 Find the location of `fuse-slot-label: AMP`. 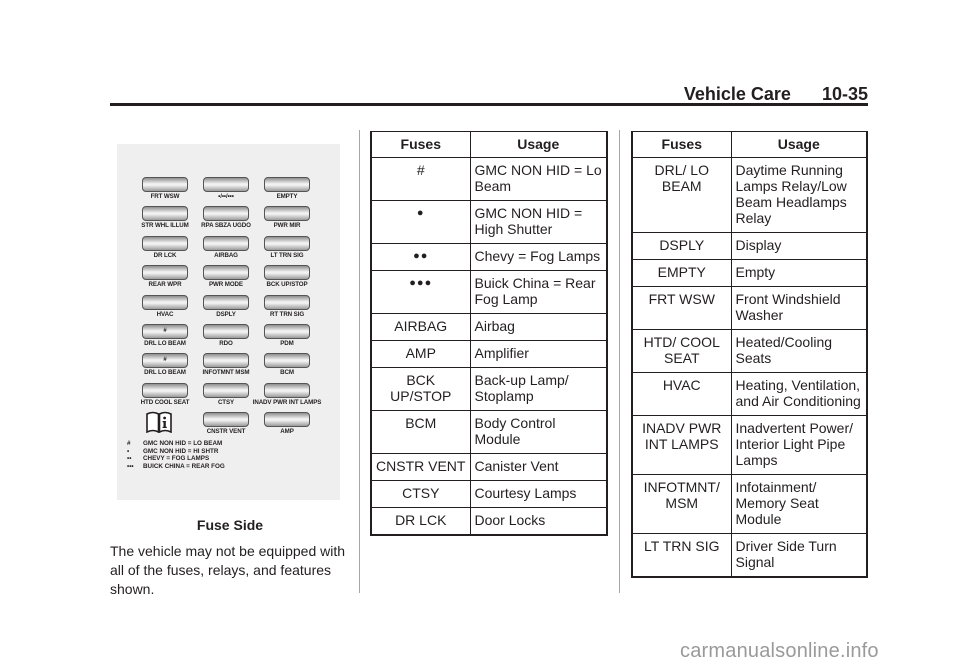

fuse-slot-label: AMP is located at coordinates (287, 432).